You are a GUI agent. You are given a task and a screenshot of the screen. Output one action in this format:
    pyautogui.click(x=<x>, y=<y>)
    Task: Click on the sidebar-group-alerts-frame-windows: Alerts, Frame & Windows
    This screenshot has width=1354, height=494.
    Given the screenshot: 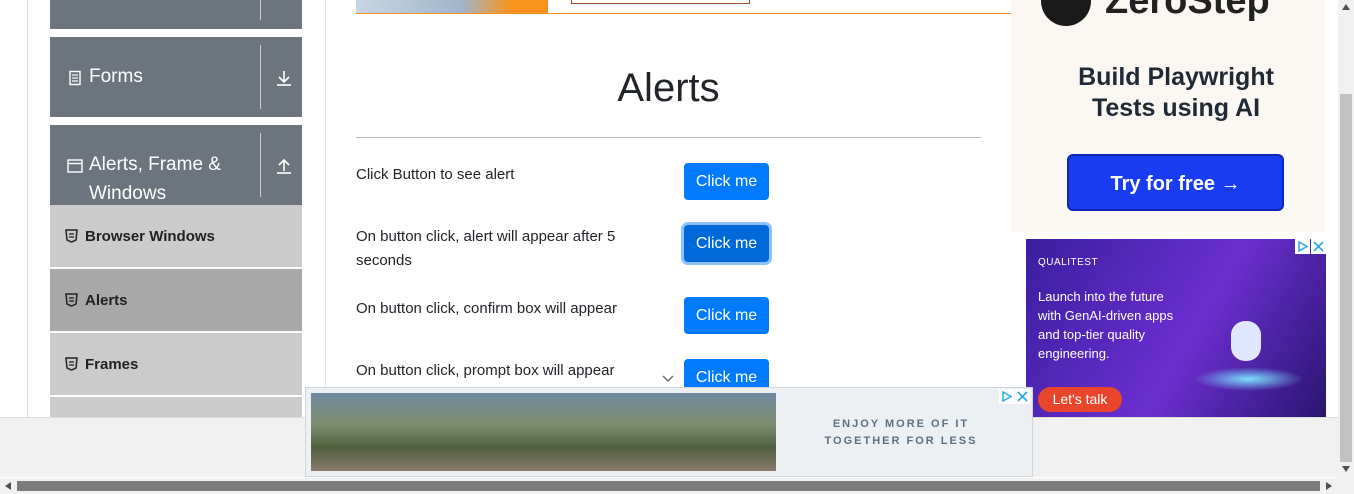 What is the action you would take?
    pyautogui.click(x=176, y=165)
    